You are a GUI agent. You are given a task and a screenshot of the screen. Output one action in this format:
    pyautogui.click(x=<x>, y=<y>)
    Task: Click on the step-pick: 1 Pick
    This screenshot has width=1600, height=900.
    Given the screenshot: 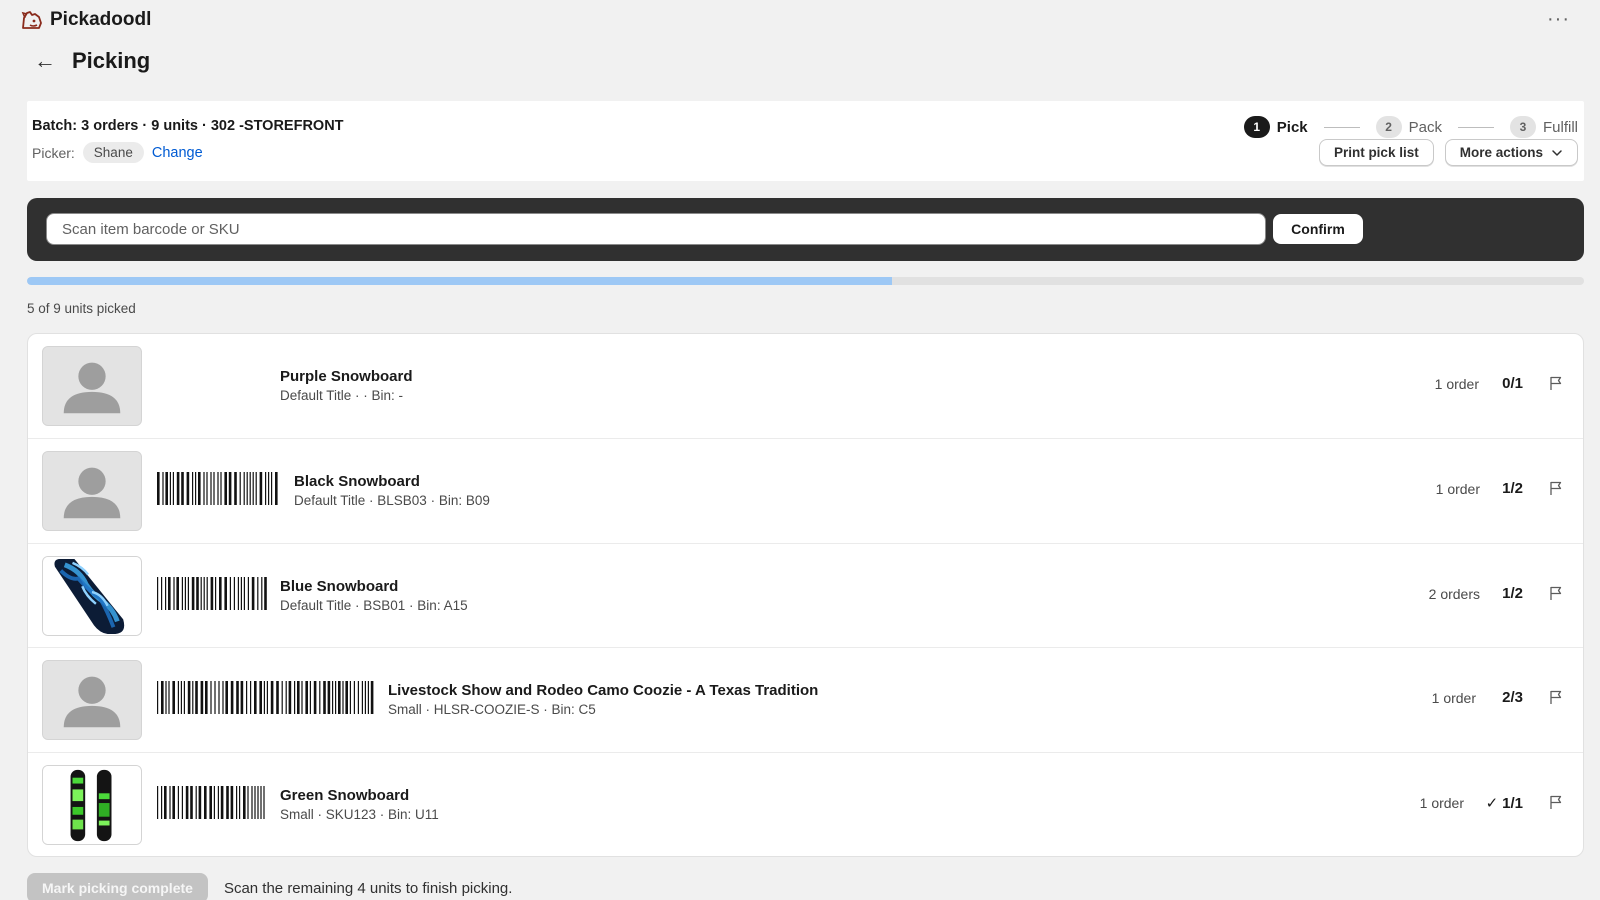 What is the action you would take?
    pyautogui.click(x=1275, y=127)
    